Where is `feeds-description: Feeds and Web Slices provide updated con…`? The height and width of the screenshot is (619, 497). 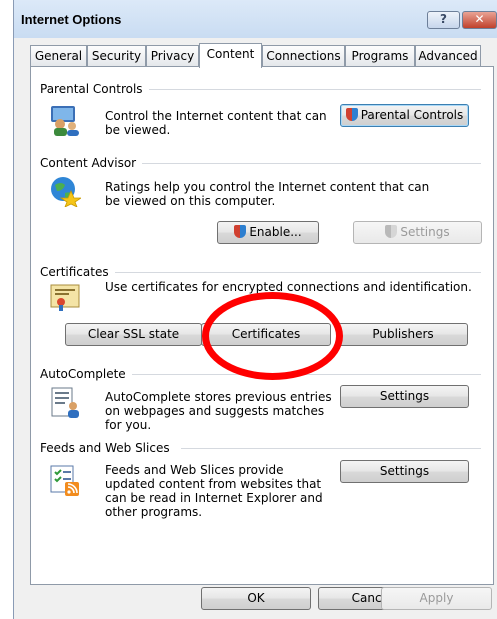
feeds-description: Feeds and Web Slices provide updated con… is located at coordinates (214, 491).